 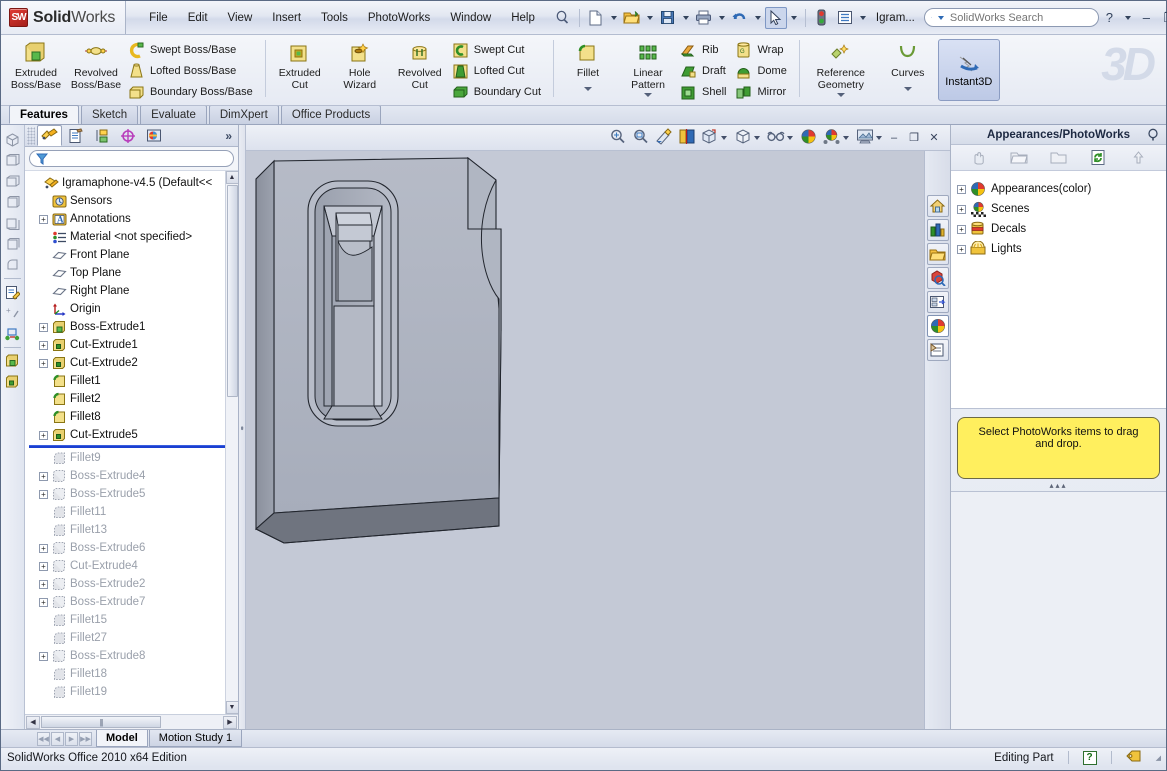 I want to click on tree-item-boss-extrude5: + Boss-Extrude5, so click(x=133, y=494).